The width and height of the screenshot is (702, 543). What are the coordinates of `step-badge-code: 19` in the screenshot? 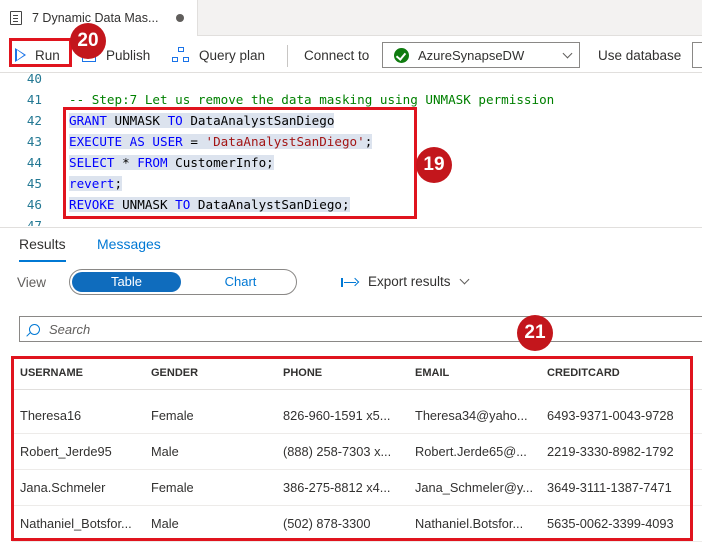 It's located at (434, 165).